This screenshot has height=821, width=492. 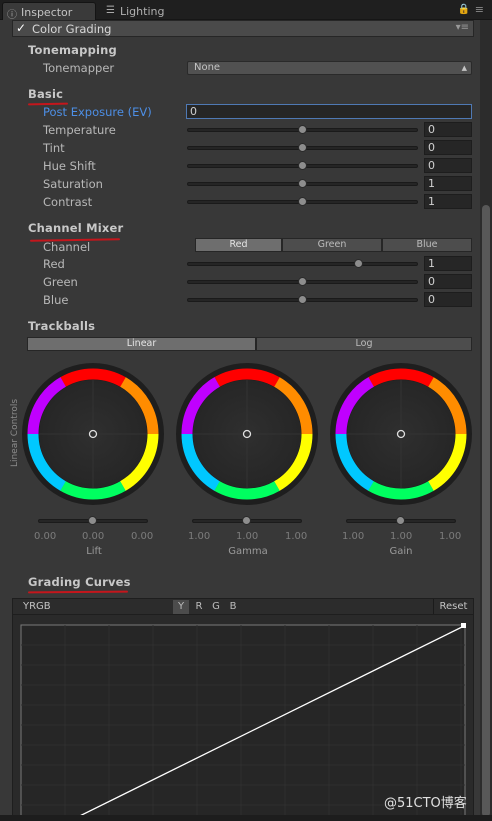 What do you see at coordinates (46, 94) in the screenshot?
I see `basic-header: Basic` at bounding box center [46, 94].